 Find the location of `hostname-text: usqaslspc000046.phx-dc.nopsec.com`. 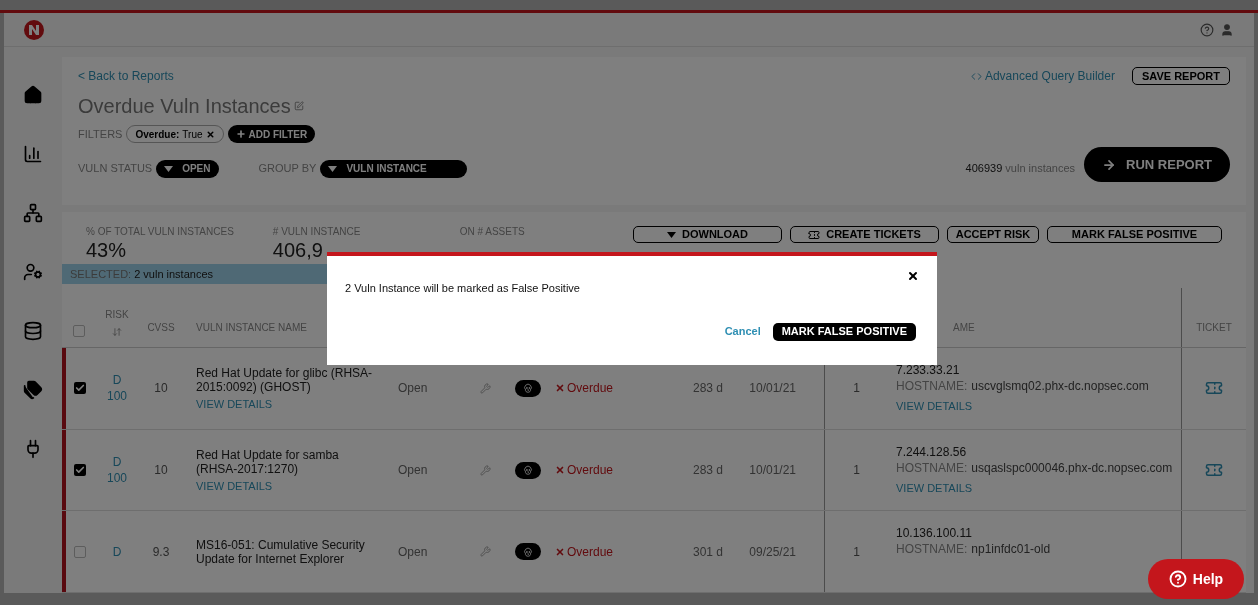

hostname-text: usqaslspc000046.phx-dc.nopsec.com is located at coordinates (1072, 467).